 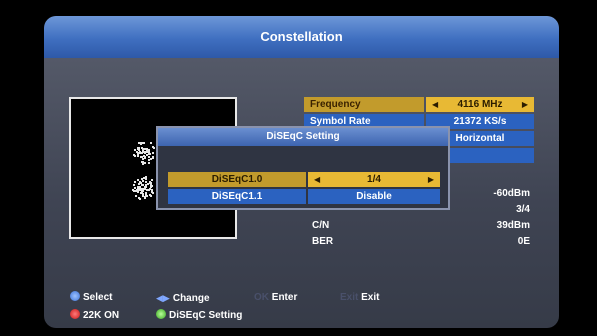 What do you see at coordinates (321, 225) in the screenshot?
I see `stat-label: C/N` at bounding box center [321, 225].